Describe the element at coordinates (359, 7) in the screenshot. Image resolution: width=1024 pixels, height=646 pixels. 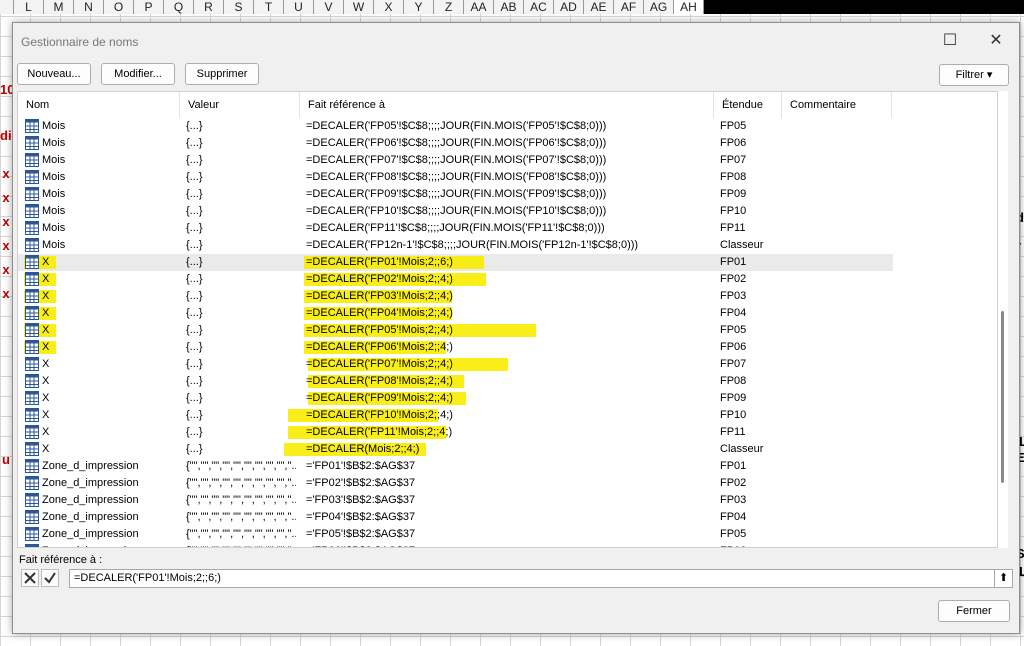
I see `column-header-w: W` at that location.